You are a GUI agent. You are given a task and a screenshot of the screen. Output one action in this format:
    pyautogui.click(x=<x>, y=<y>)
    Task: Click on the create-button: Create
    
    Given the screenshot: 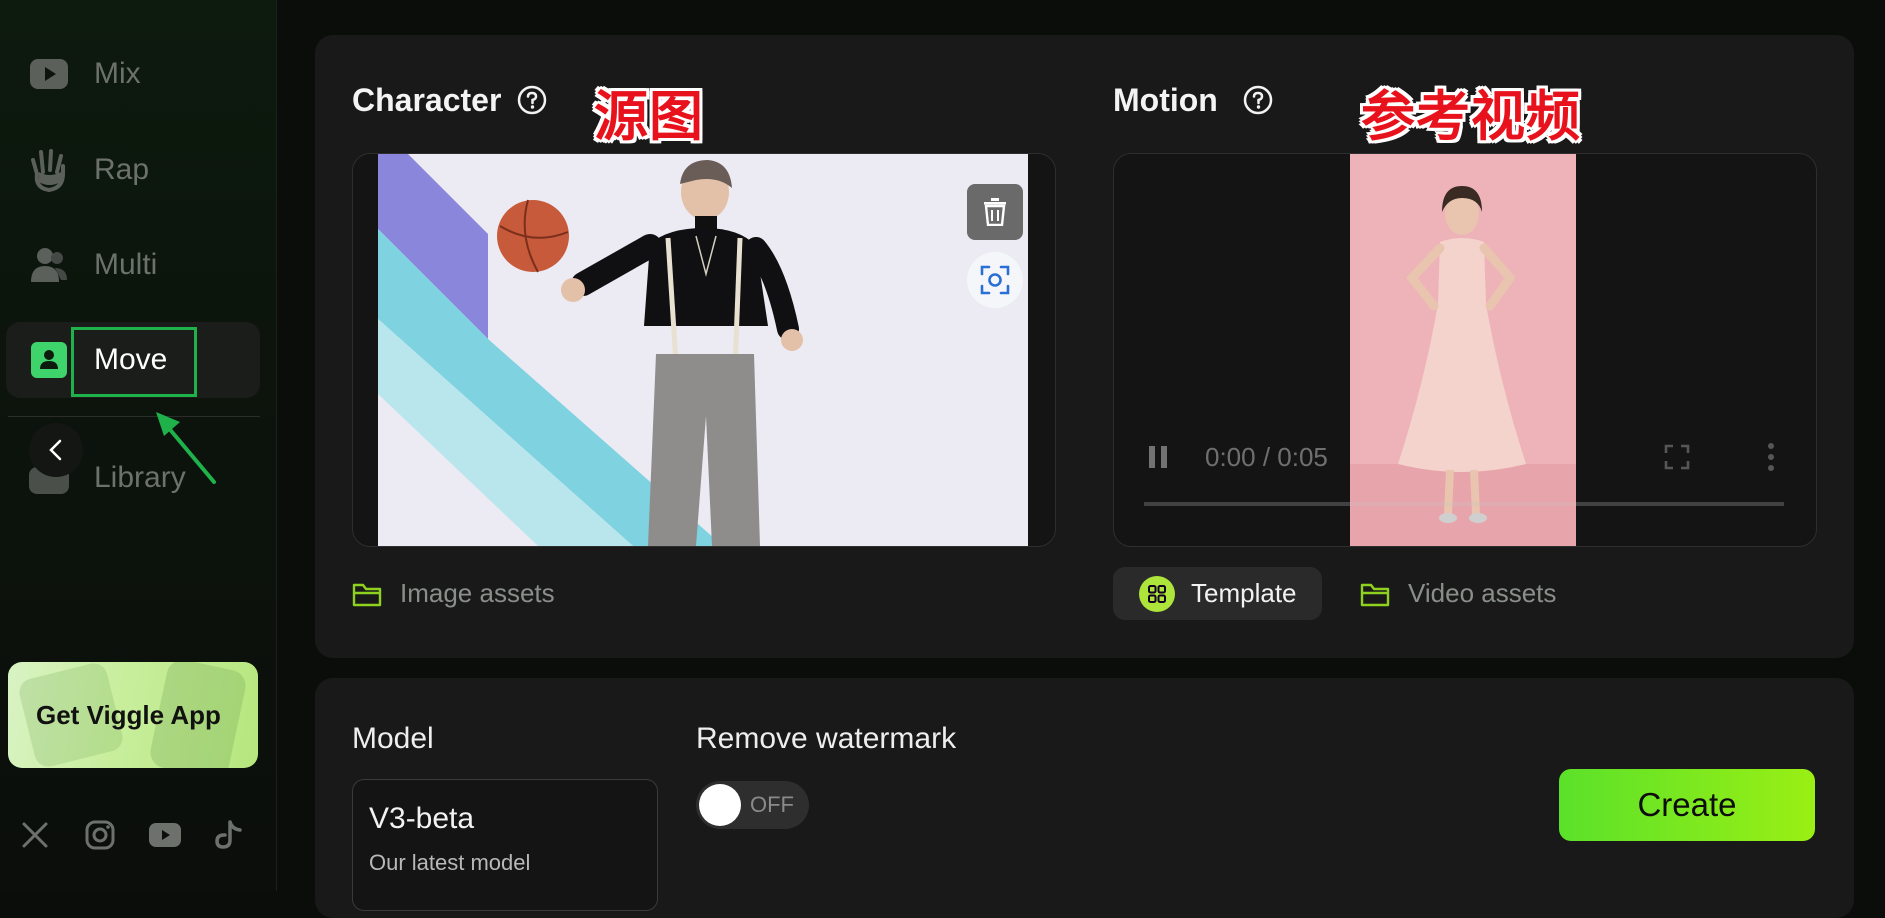 What is the action you would take?
    pyautogui.click(x=1687, y=805)
    